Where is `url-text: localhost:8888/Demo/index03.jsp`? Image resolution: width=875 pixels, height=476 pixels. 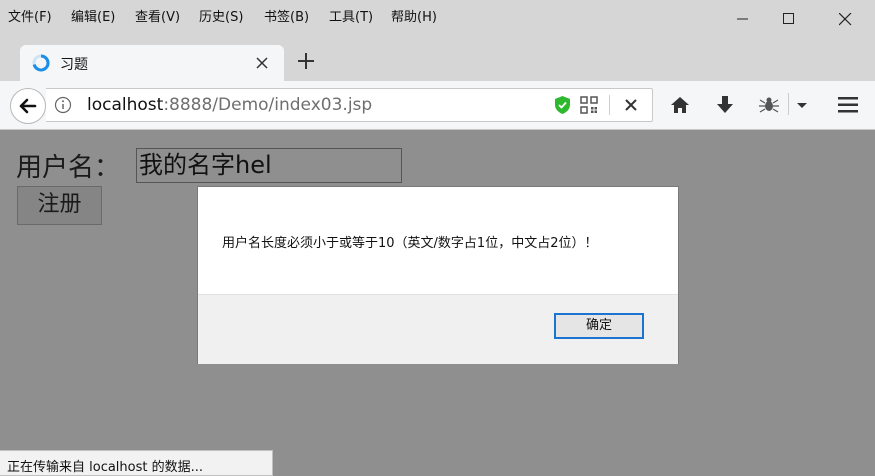 url-text: localhost:8888/Demo/index03.jsp is located at coordinates (230, 105).